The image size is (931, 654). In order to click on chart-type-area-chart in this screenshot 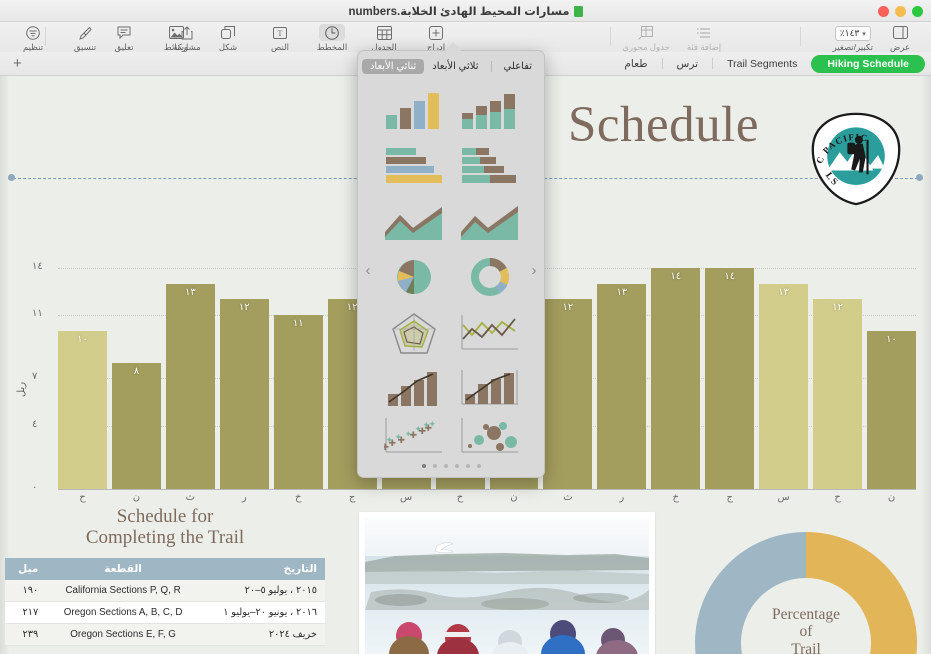, I will do `click(414, 222)`.